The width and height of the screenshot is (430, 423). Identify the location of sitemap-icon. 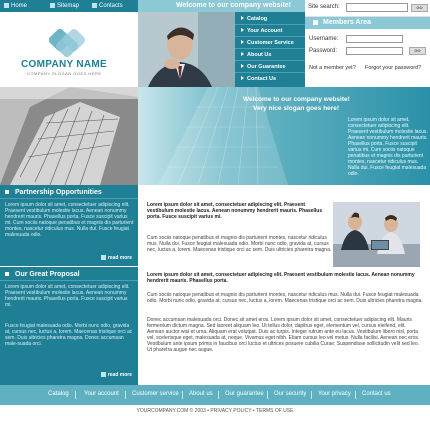
(52, 5).